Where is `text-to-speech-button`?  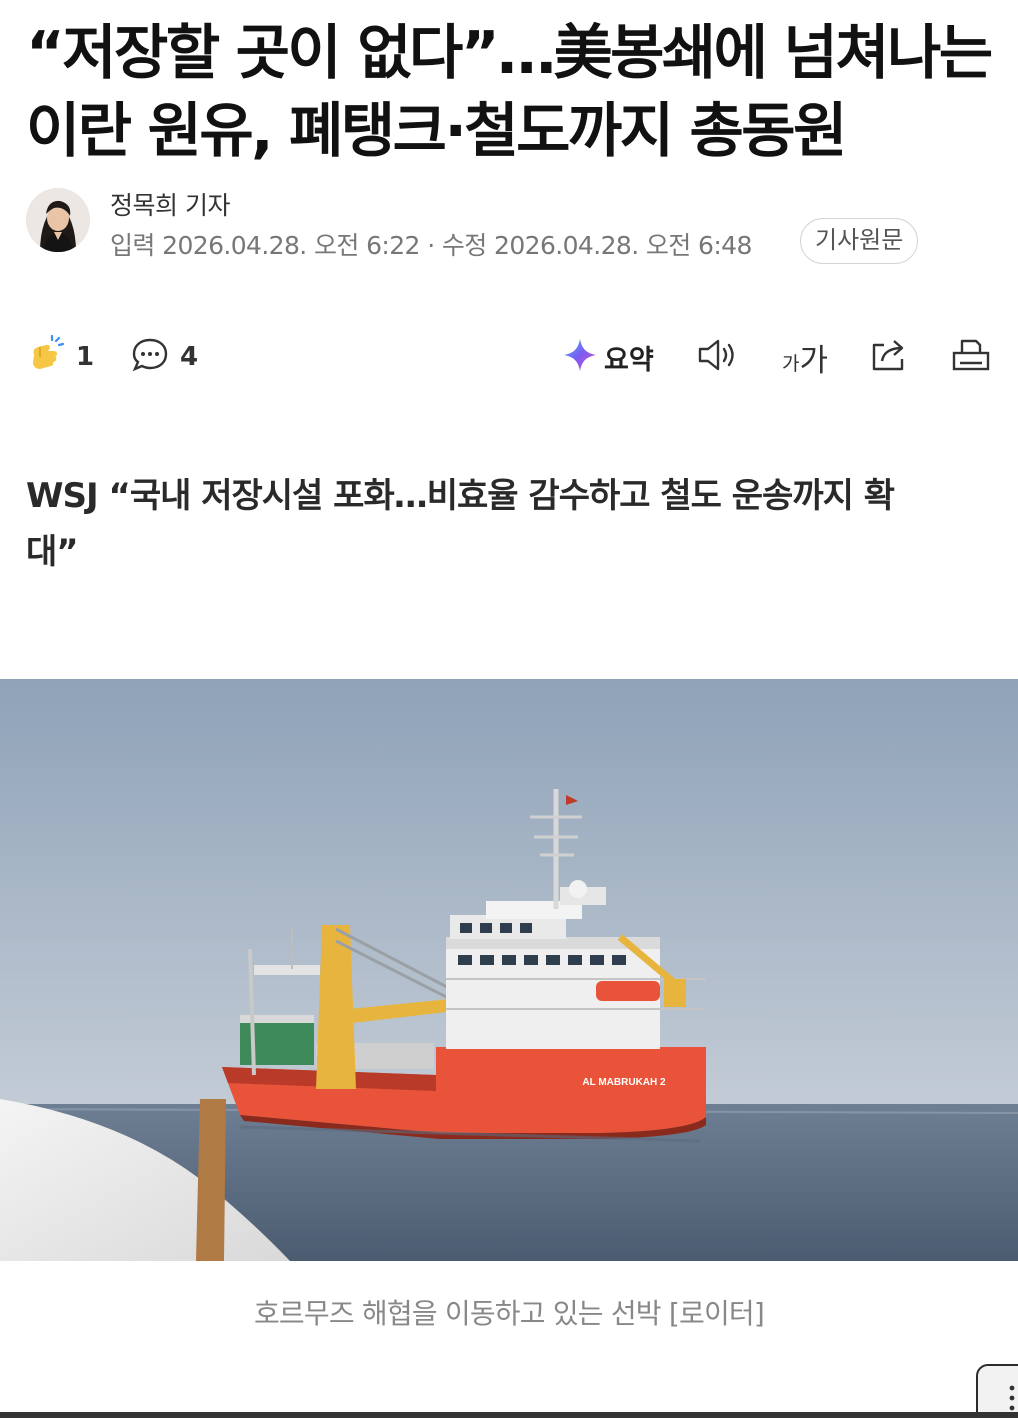
text-to-speech-button is located at coordinates (718, 357).